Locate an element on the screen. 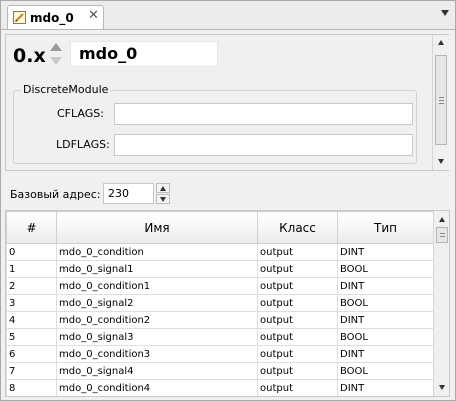 The image size is (456, 401). table-header: # Имя Класс Тип is located at coordinates (220, 227).